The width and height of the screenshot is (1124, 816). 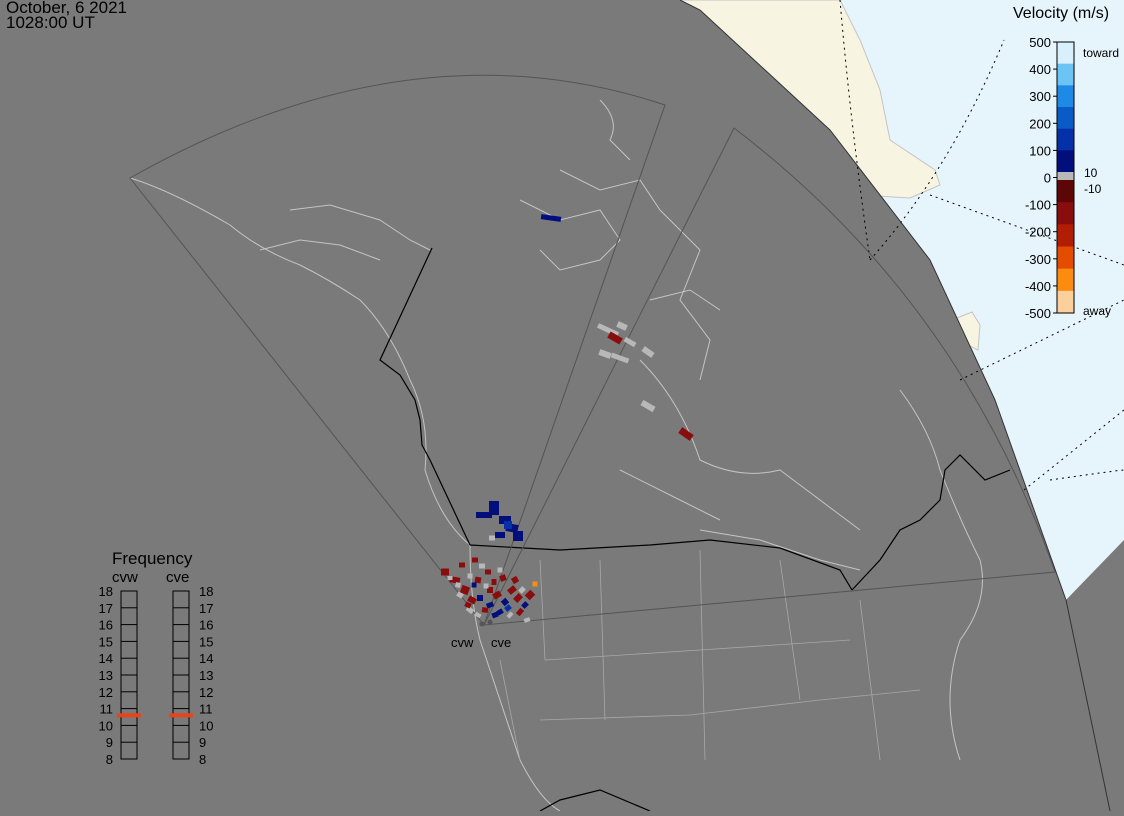 What do you see at coordinates (50, 22) in the screenshot?
I see `time-label: 1028:00 UT` at bounding box center [50, 22].